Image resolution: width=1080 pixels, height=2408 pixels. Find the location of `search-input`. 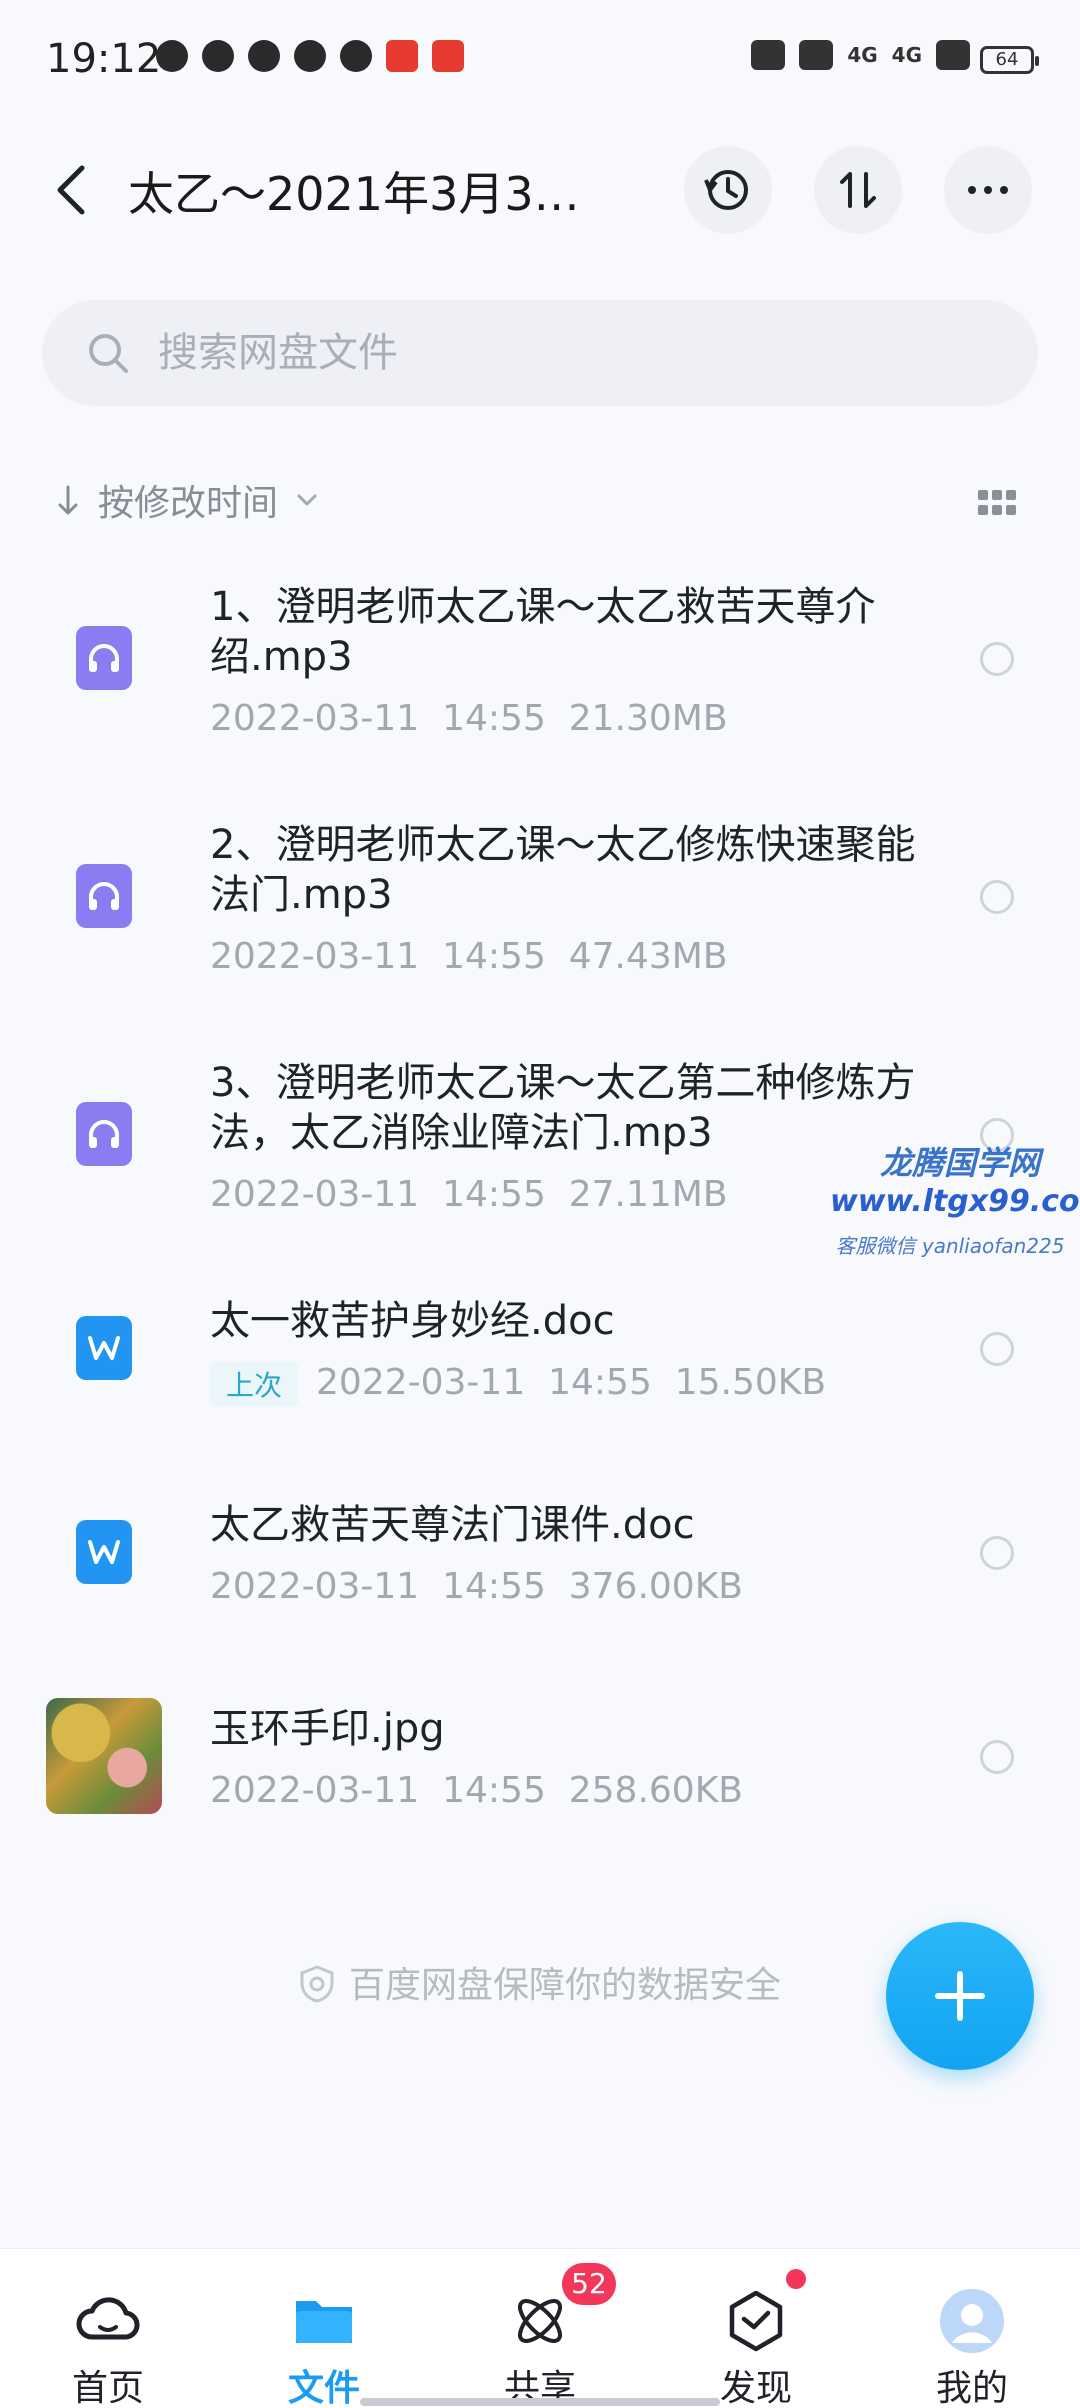

search-input is located at coordinates (508, 353).